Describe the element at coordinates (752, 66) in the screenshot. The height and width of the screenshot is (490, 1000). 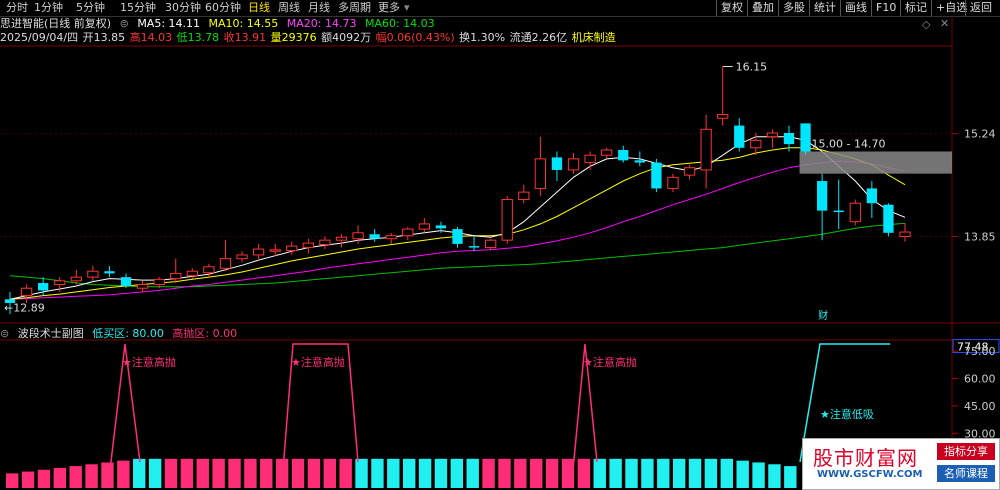
I see `high-label: 16.15` at that location.